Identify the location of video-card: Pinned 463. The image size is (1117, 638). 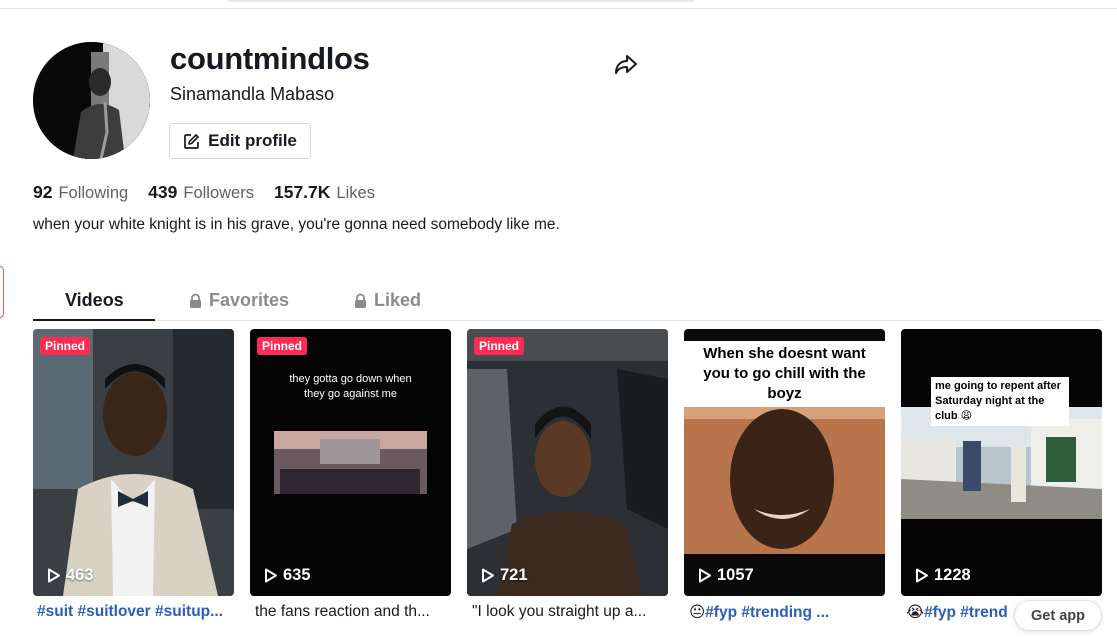
(133, 462).